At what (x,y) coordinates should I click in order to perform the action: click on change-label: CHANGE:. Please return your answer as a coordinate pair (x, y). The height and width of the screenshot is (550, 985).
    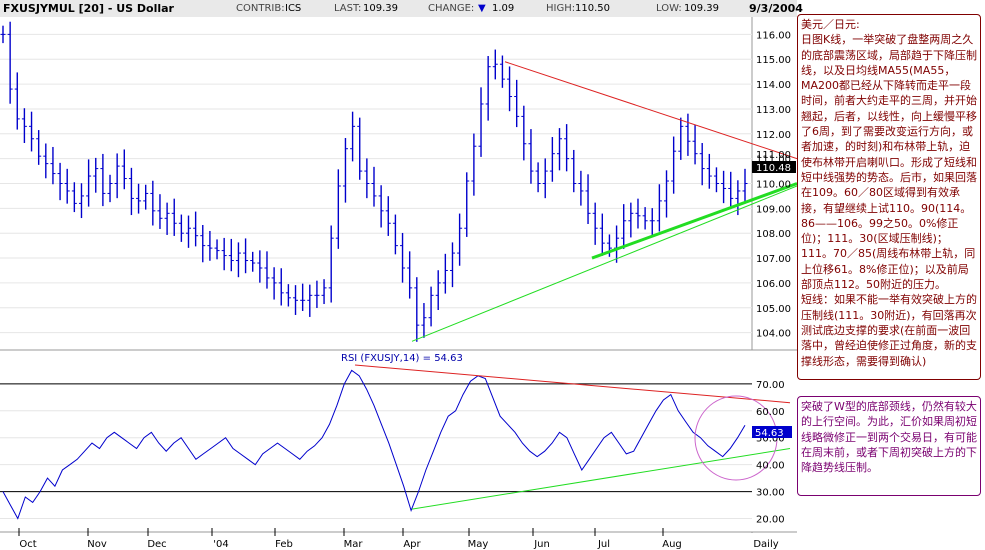
    Looking at the image, I should click on (451, 8).